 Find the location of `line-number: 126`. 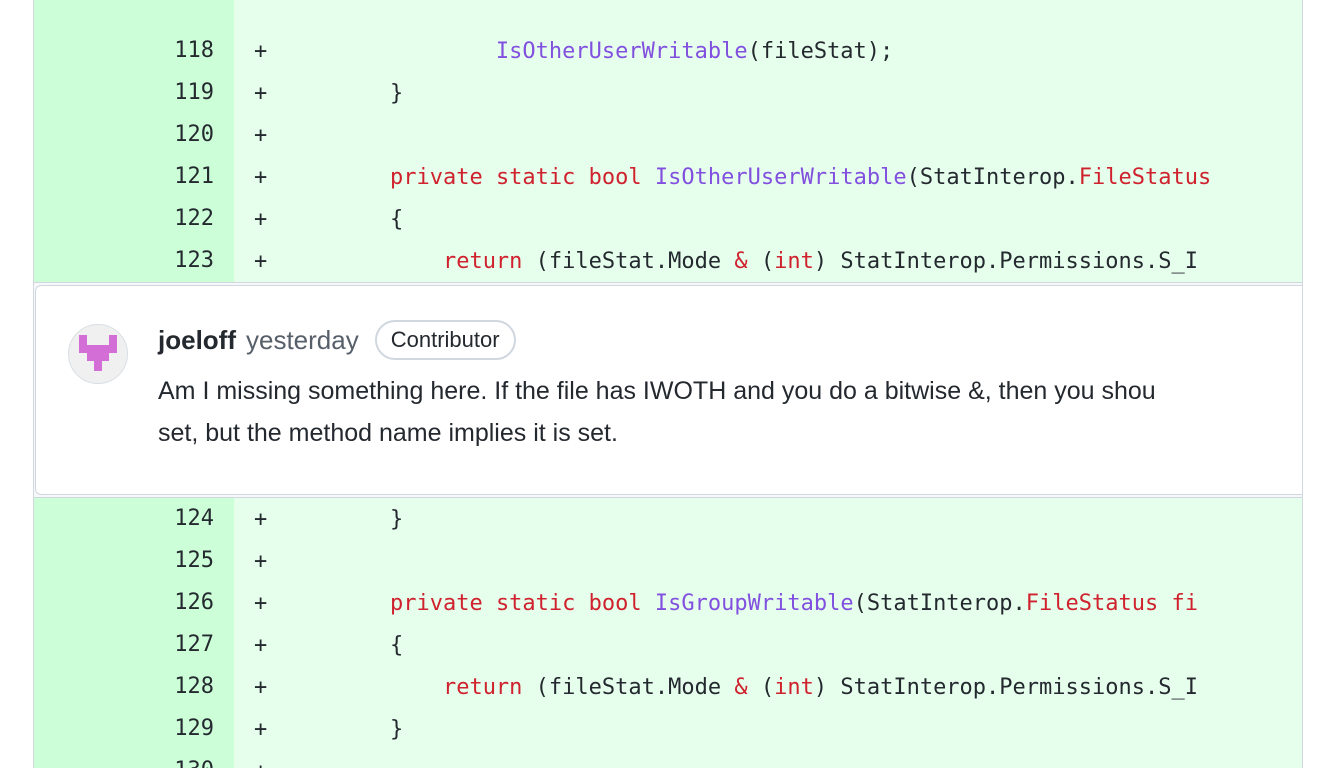

line-number: 126 is located at coordinates (194, 603).